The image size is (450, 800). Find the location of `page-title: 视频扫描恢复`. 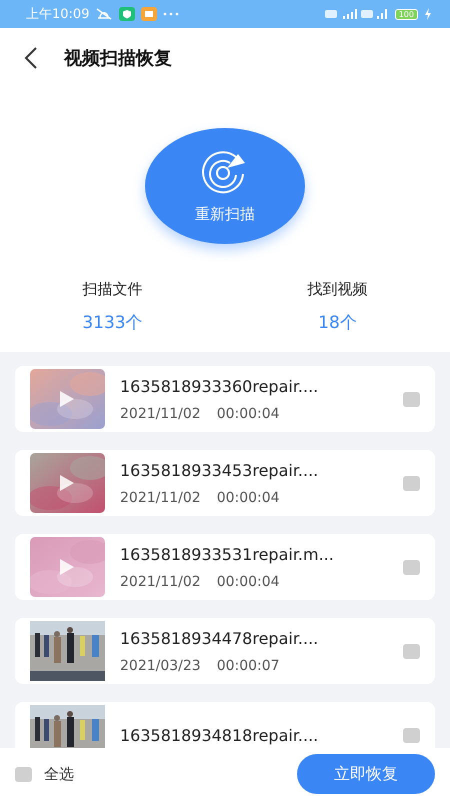

page-title: 视频扫描恢复 is located at coordinates (118, 58).